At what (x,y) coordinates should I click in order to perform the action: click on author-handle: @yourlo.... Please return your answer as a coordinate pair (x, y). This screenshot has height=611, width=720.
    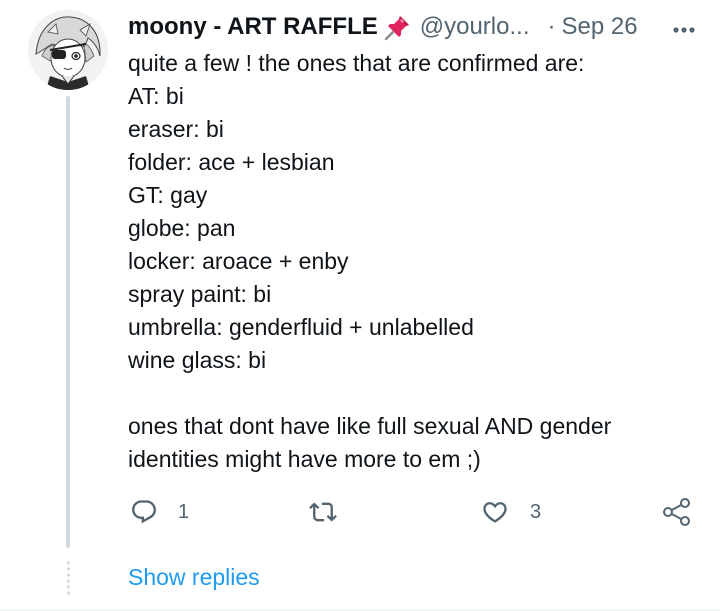
    Looking at the image, I should click on (475, 27).